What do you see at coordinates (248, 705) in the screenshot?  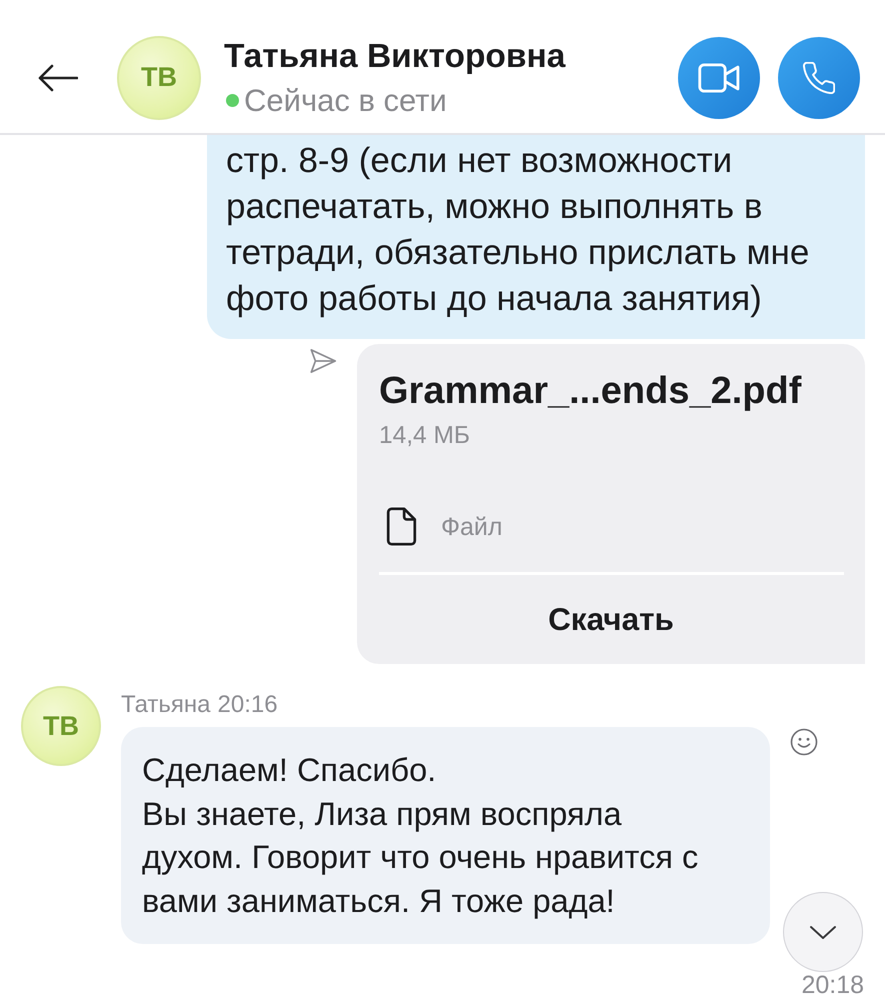 I see `message-time: 20:16` at bounding box center [248, 705].